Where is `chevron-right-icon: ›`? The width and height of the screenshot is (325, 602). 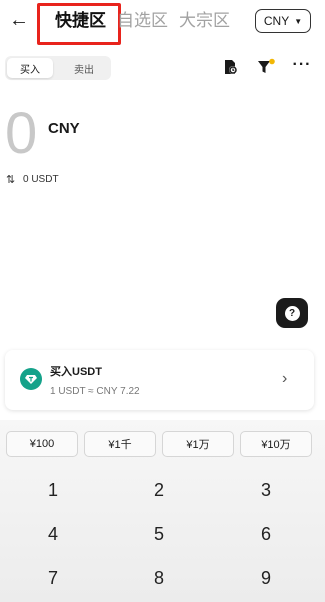
chevron-right-icon: › is located at coordinates (285, 378).